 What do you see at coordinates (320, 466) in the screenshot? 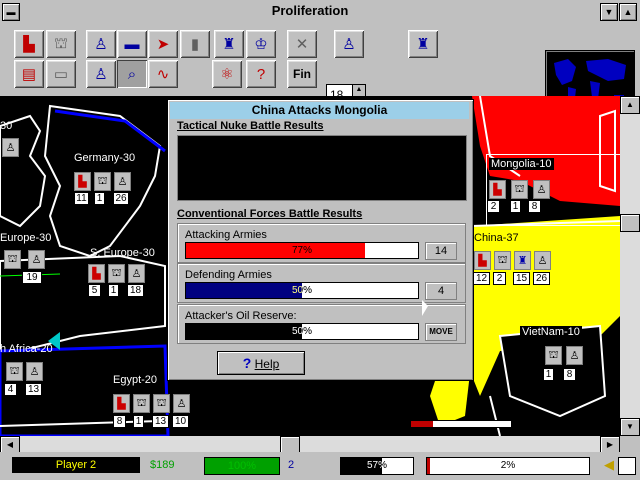
I see `status-bar: Player 2 $189 100% 2 57% 2% ◀` at bounding box center [320, 466].